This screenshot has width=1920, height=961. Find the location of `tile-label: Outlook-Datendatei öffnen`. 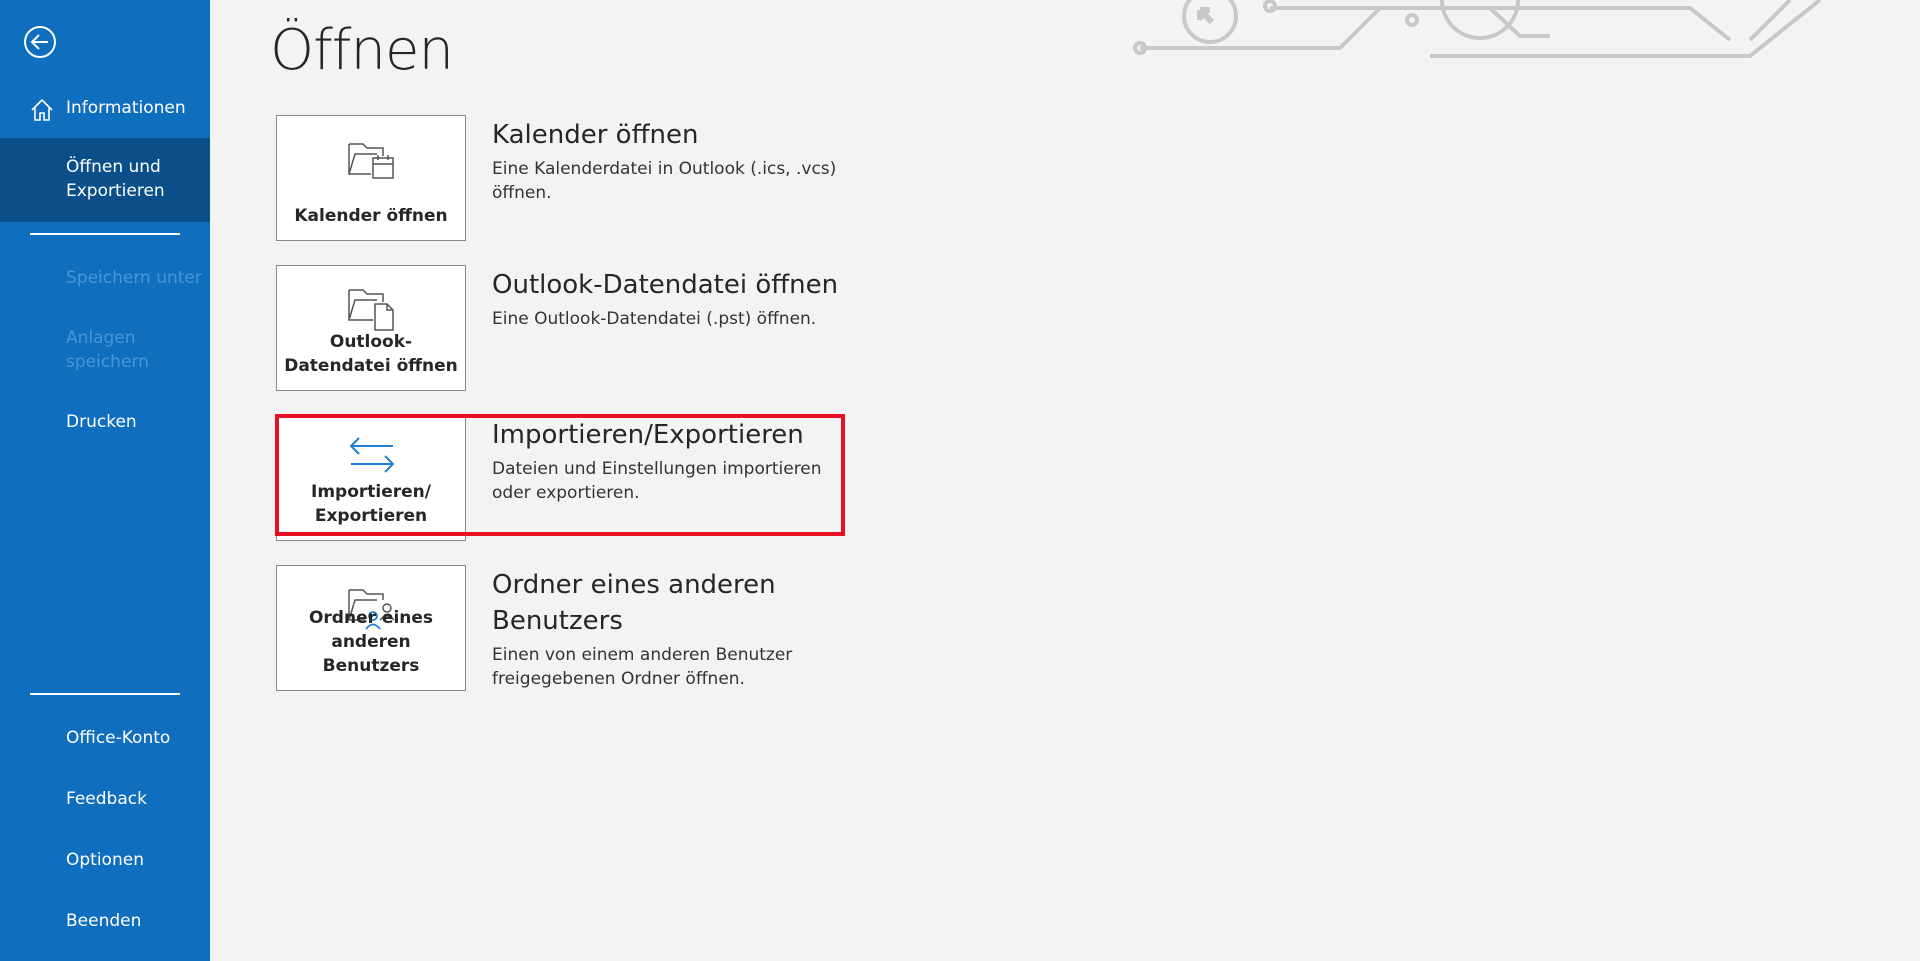

tile-label: Outlook-Datendatei öffnen is located at coordinates (371, 354).